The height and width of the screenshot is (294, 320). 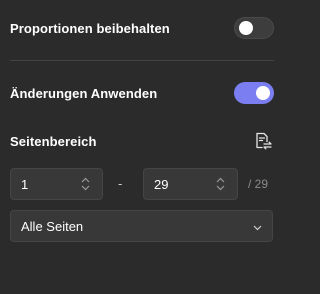 I want to click on apply-changes-row: Änderungen Anwenden, so click(x=142, y=93).